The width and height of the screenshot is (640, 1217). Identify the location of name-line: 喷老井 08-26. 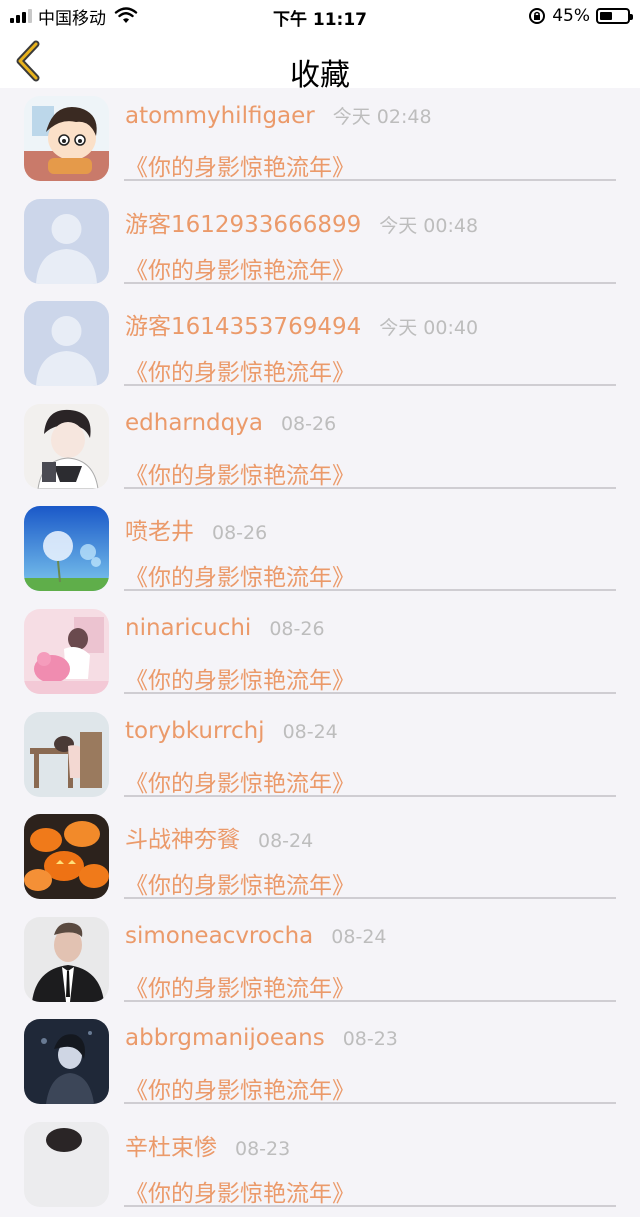
(196, 529).